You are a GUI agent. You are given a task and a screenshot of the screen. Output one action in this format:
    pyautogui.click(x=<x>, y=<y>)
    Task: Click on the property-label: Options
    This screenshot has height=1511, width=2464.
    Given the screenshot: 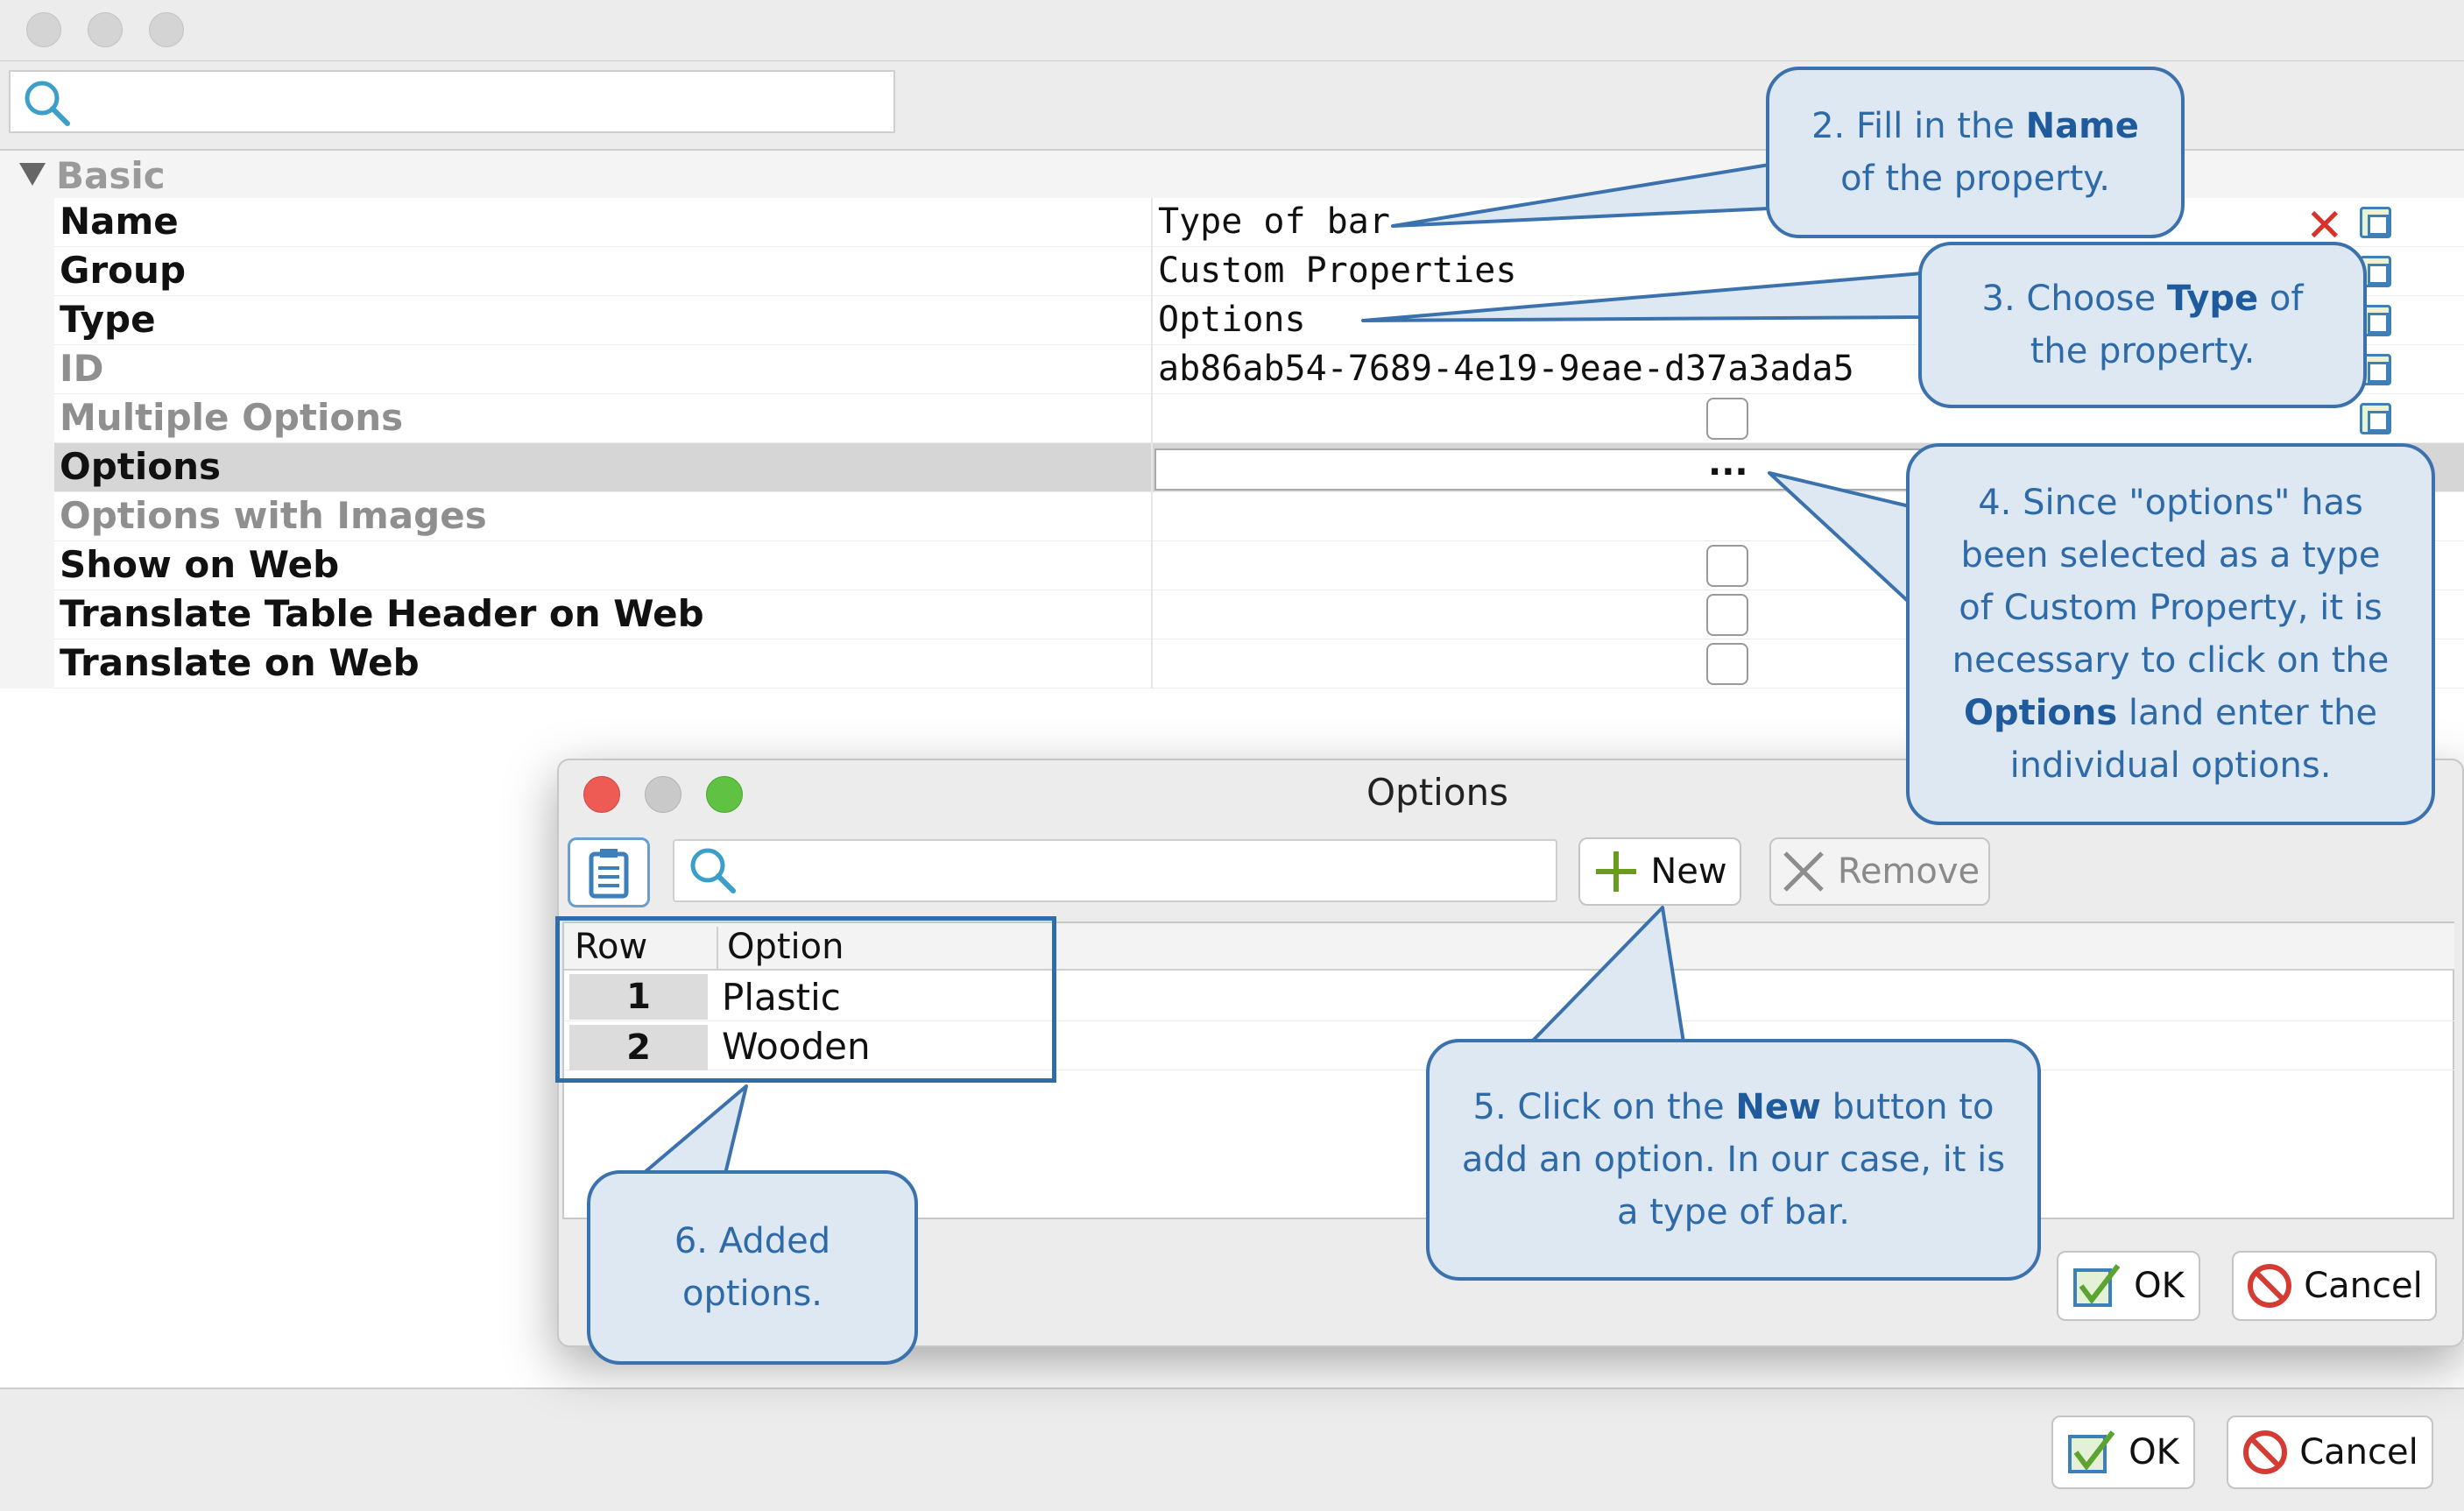 What is the action you would take?
    pyautogui.click(x=141, y=466)
    